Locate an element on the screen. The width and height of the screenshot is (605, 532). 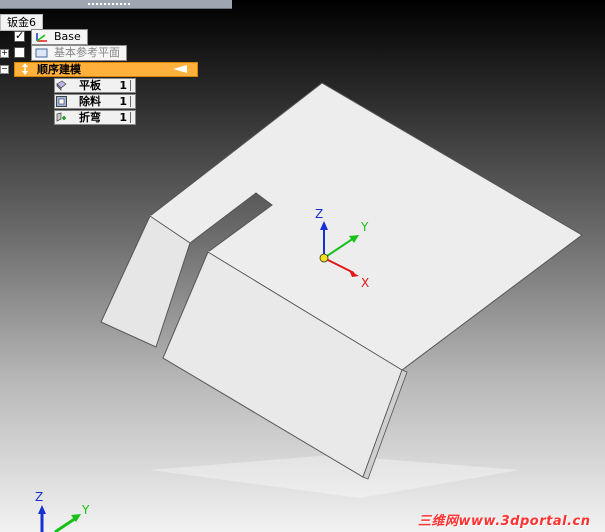
ref-planes-checkbox is located at coordinates (19, 52).